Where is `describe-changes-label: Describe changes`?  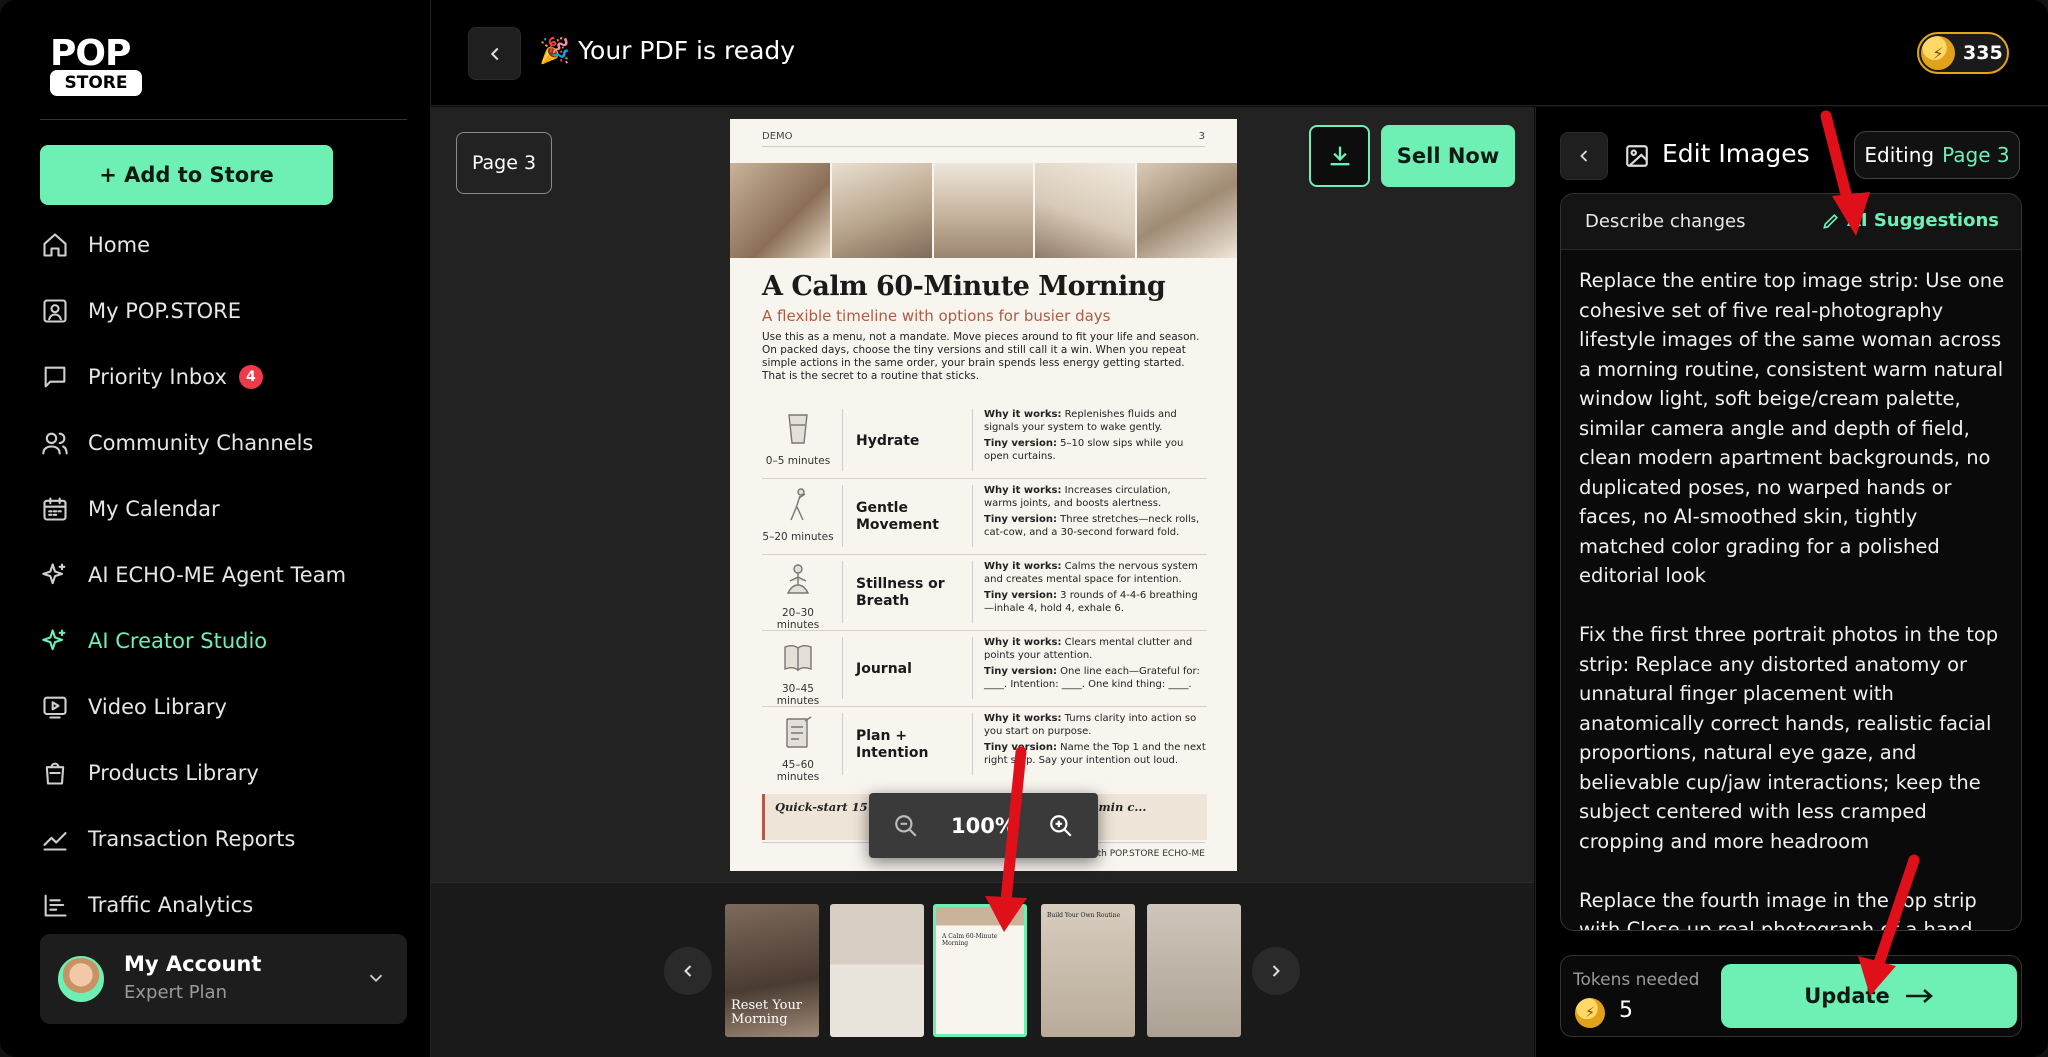 describe-changes-label: Describe changes is located at coordinates (1665, 221).